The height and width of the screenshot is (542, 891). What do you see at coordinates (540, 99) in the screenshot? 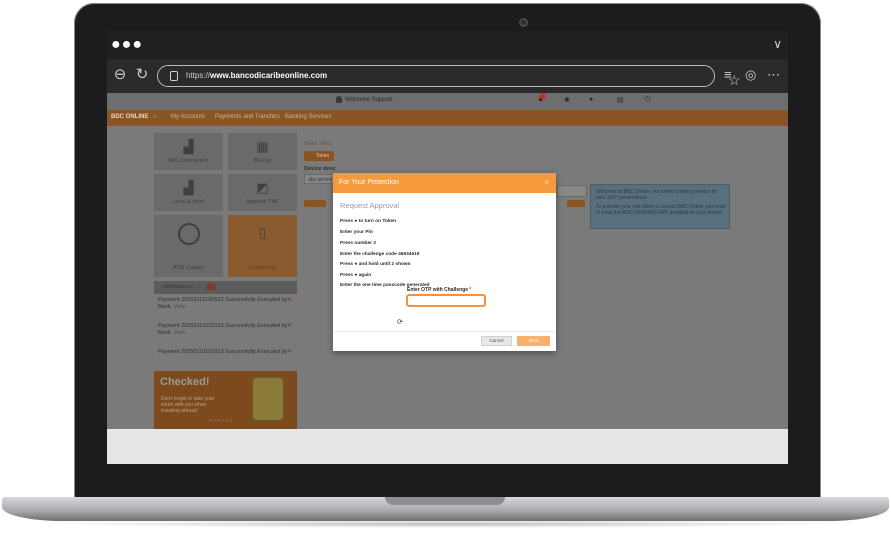
I see `bell-icon: ▲` at bounding box center [540, 99].